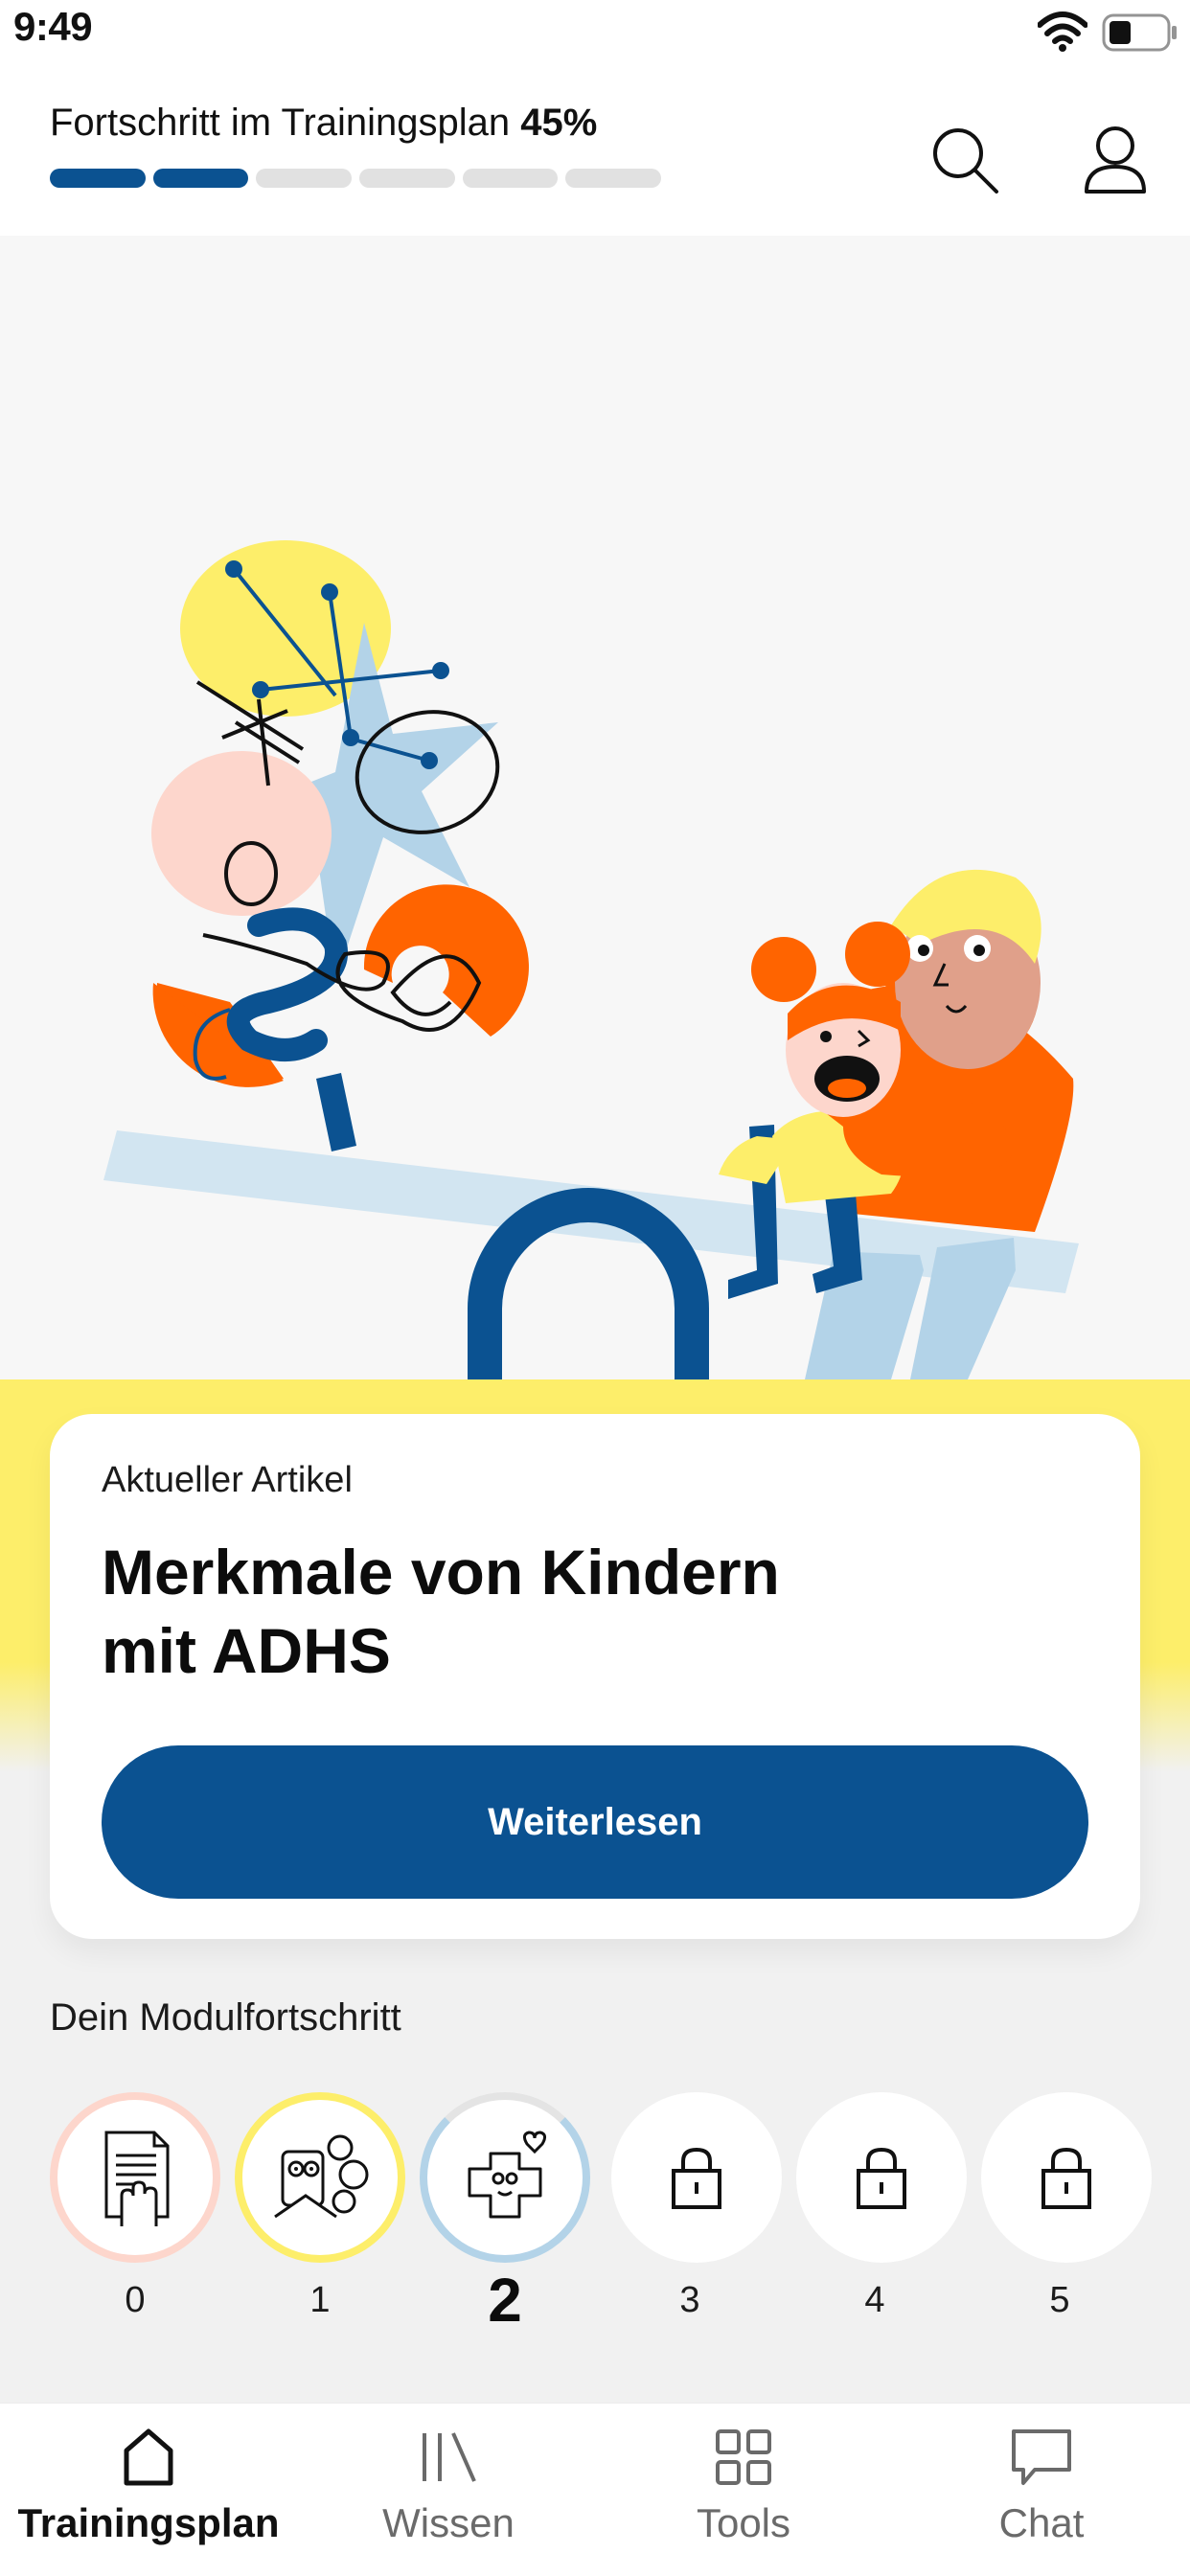 This screenshot has width=1190, height=2576. I want to click on home-icon, so click(148, 2457).